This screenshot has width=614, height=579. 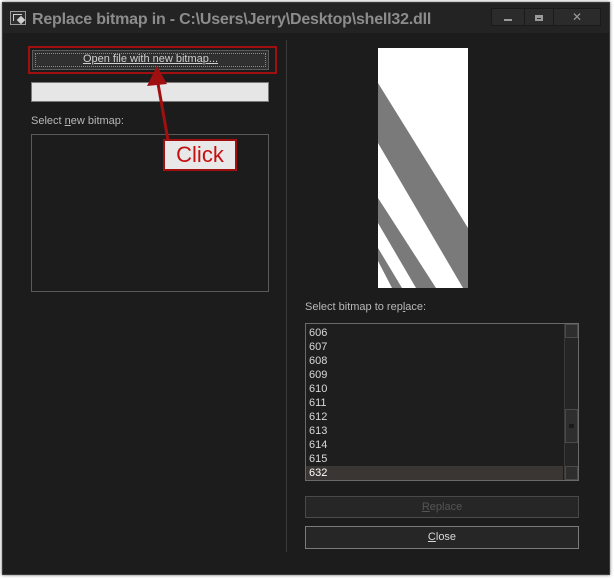 I want to click on scroll-up-button, so click(x=571, y=331).